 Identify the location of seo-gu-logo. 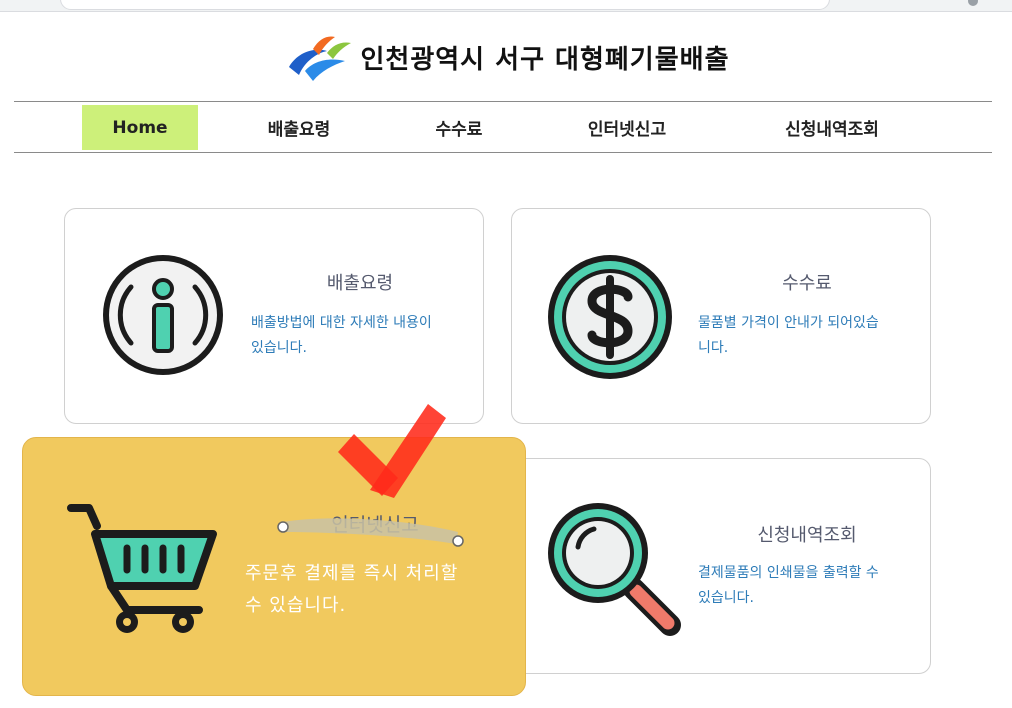
(319, 57).